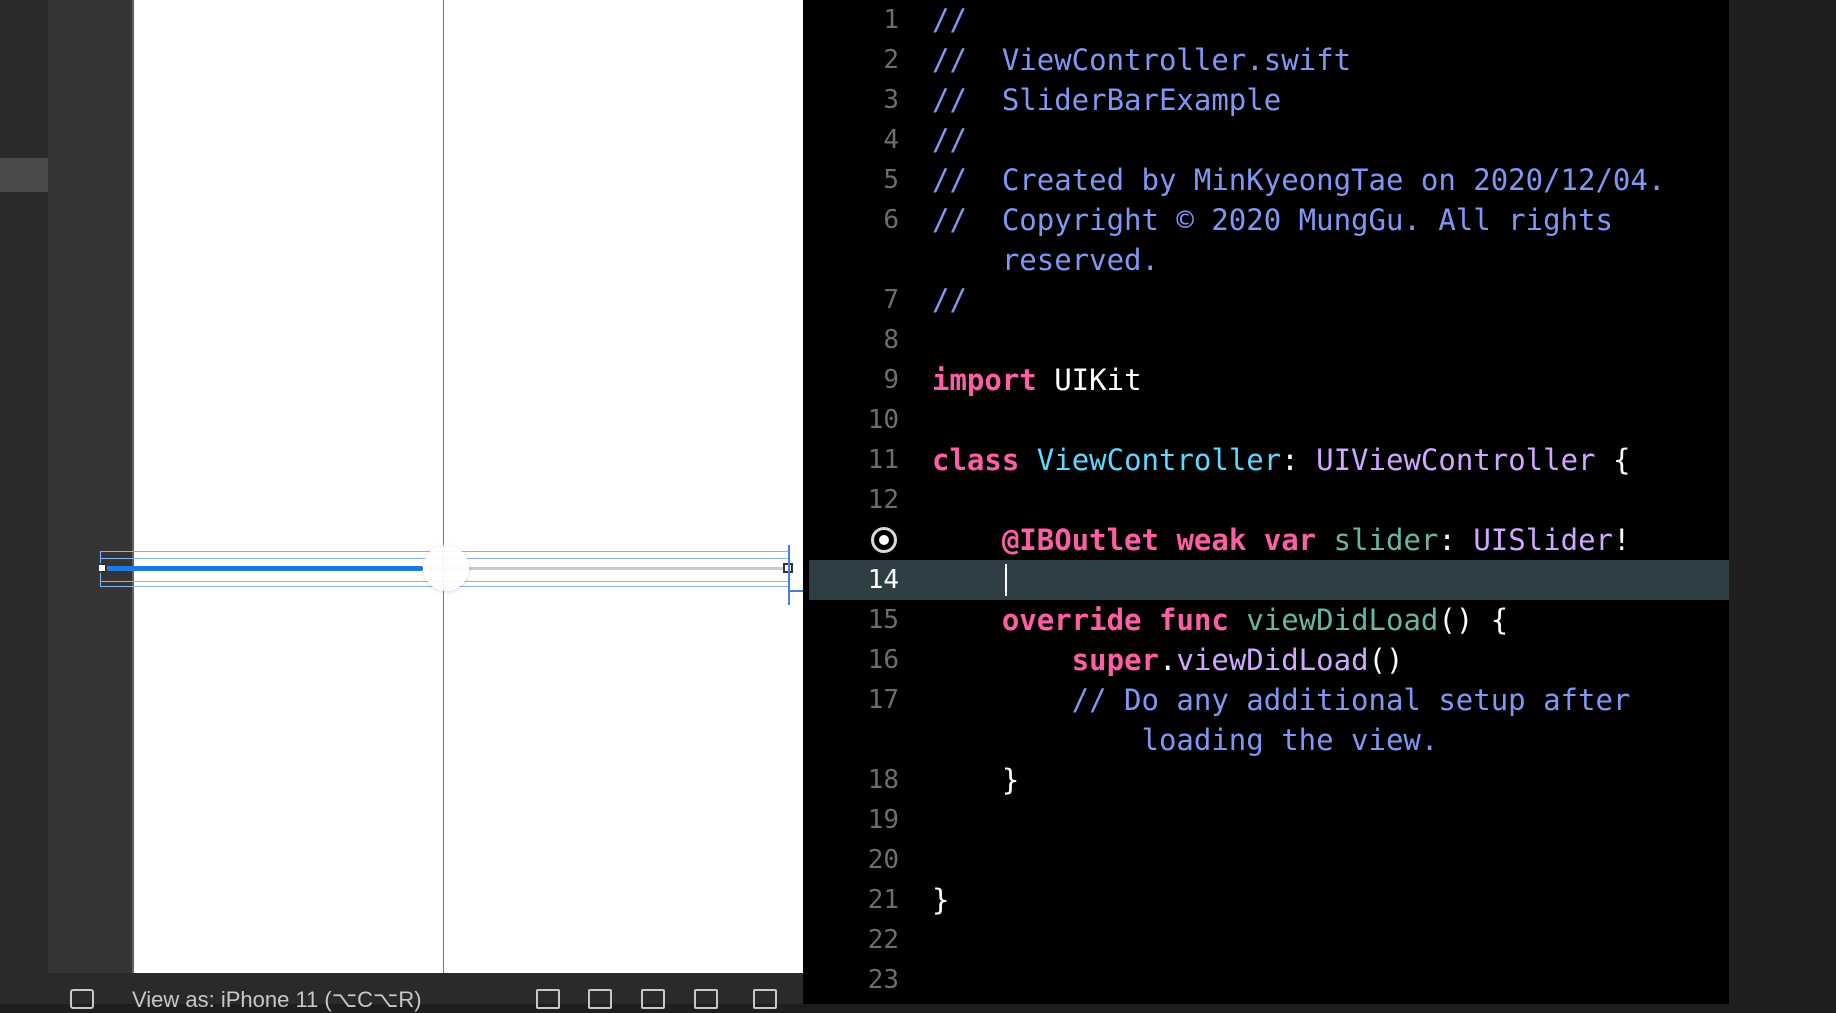  I want to click on code-token: // SliderBarExample, so click(1107, 100).